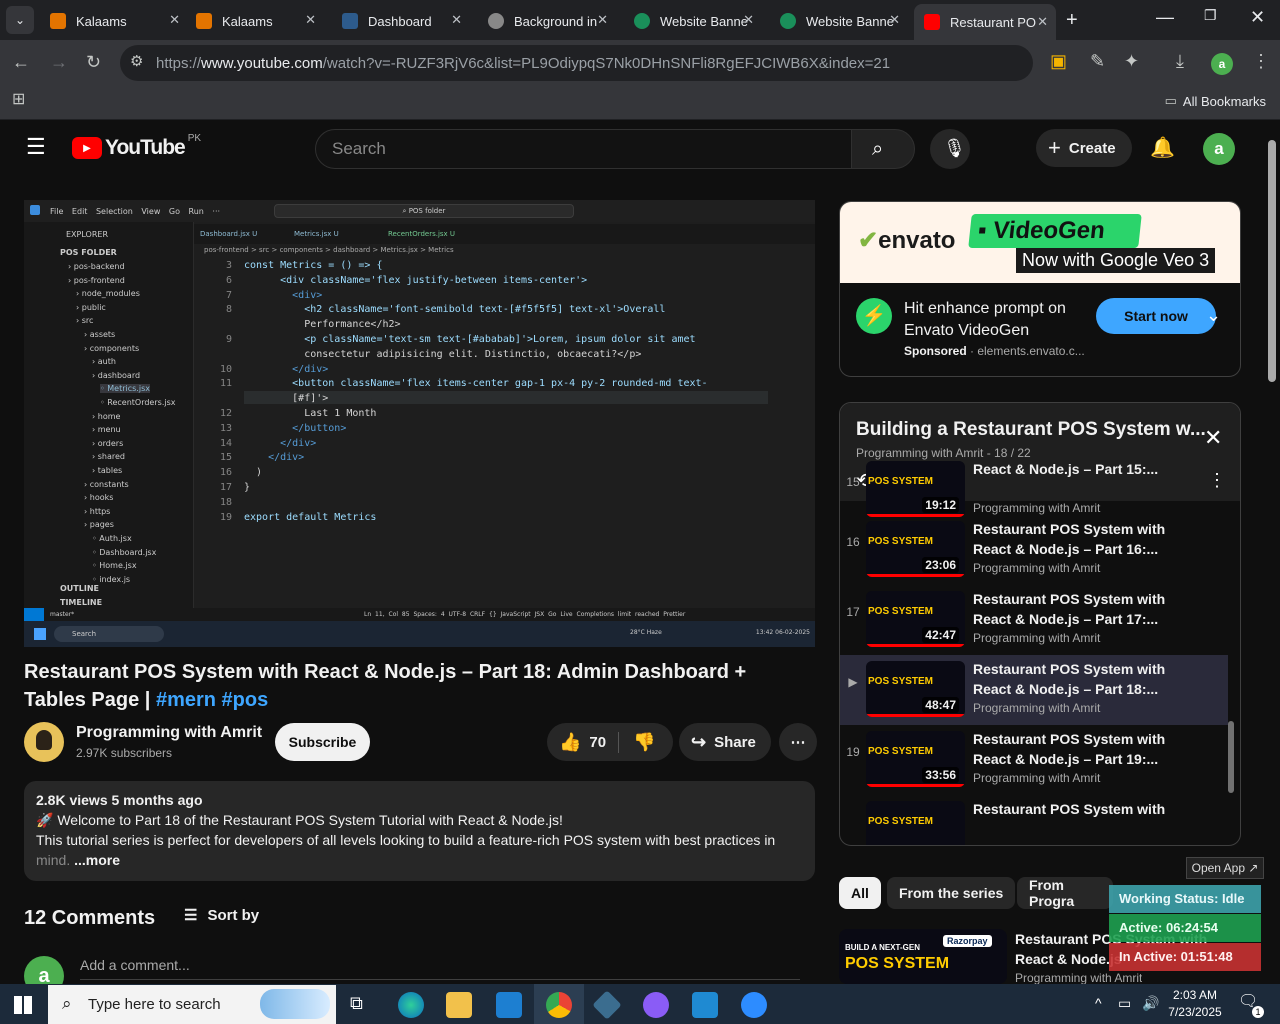 Image resolution: width=1280 pixels, height=1024 pixels. I want to click on tree-item: › home, so click(106, 416).